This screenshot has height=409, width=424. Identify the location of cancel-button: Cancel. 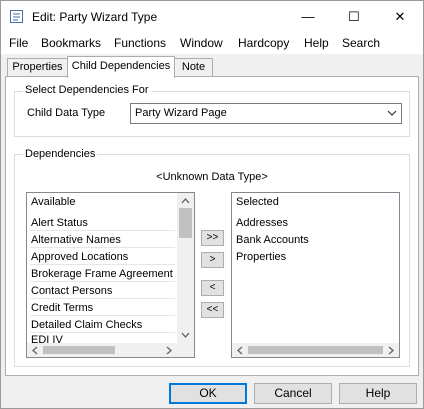
(293, 393).